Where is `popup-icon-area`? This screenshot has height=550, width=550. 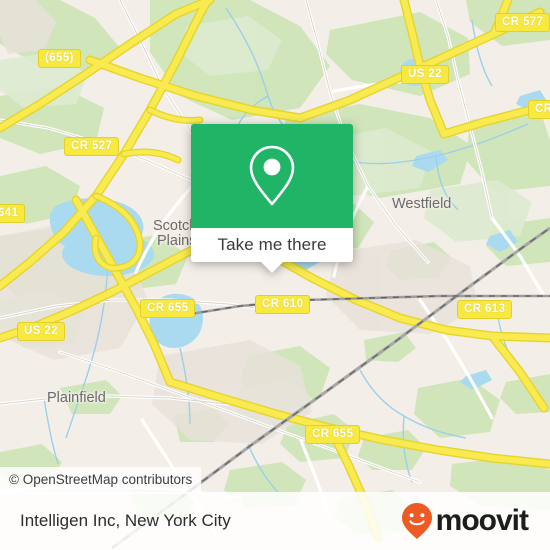
popup-icon-area is located at coordinates (272, 176).